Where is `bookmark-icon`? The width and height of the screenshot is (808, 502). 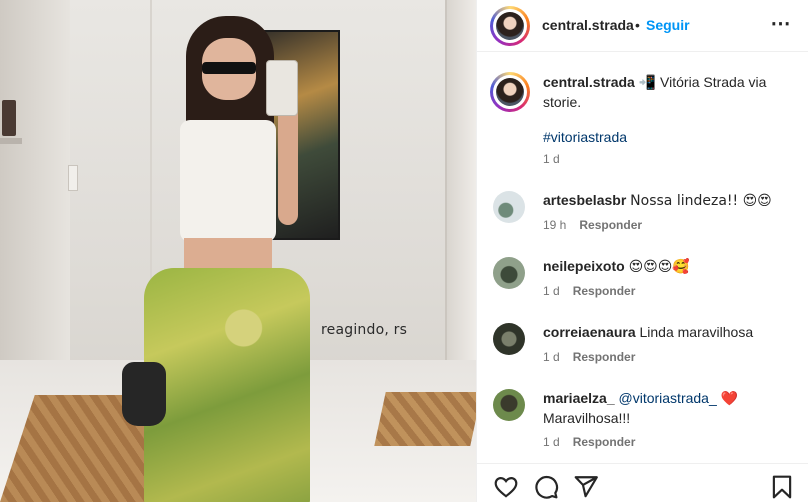
bookmark-icon is located at coordinates (782, 487).